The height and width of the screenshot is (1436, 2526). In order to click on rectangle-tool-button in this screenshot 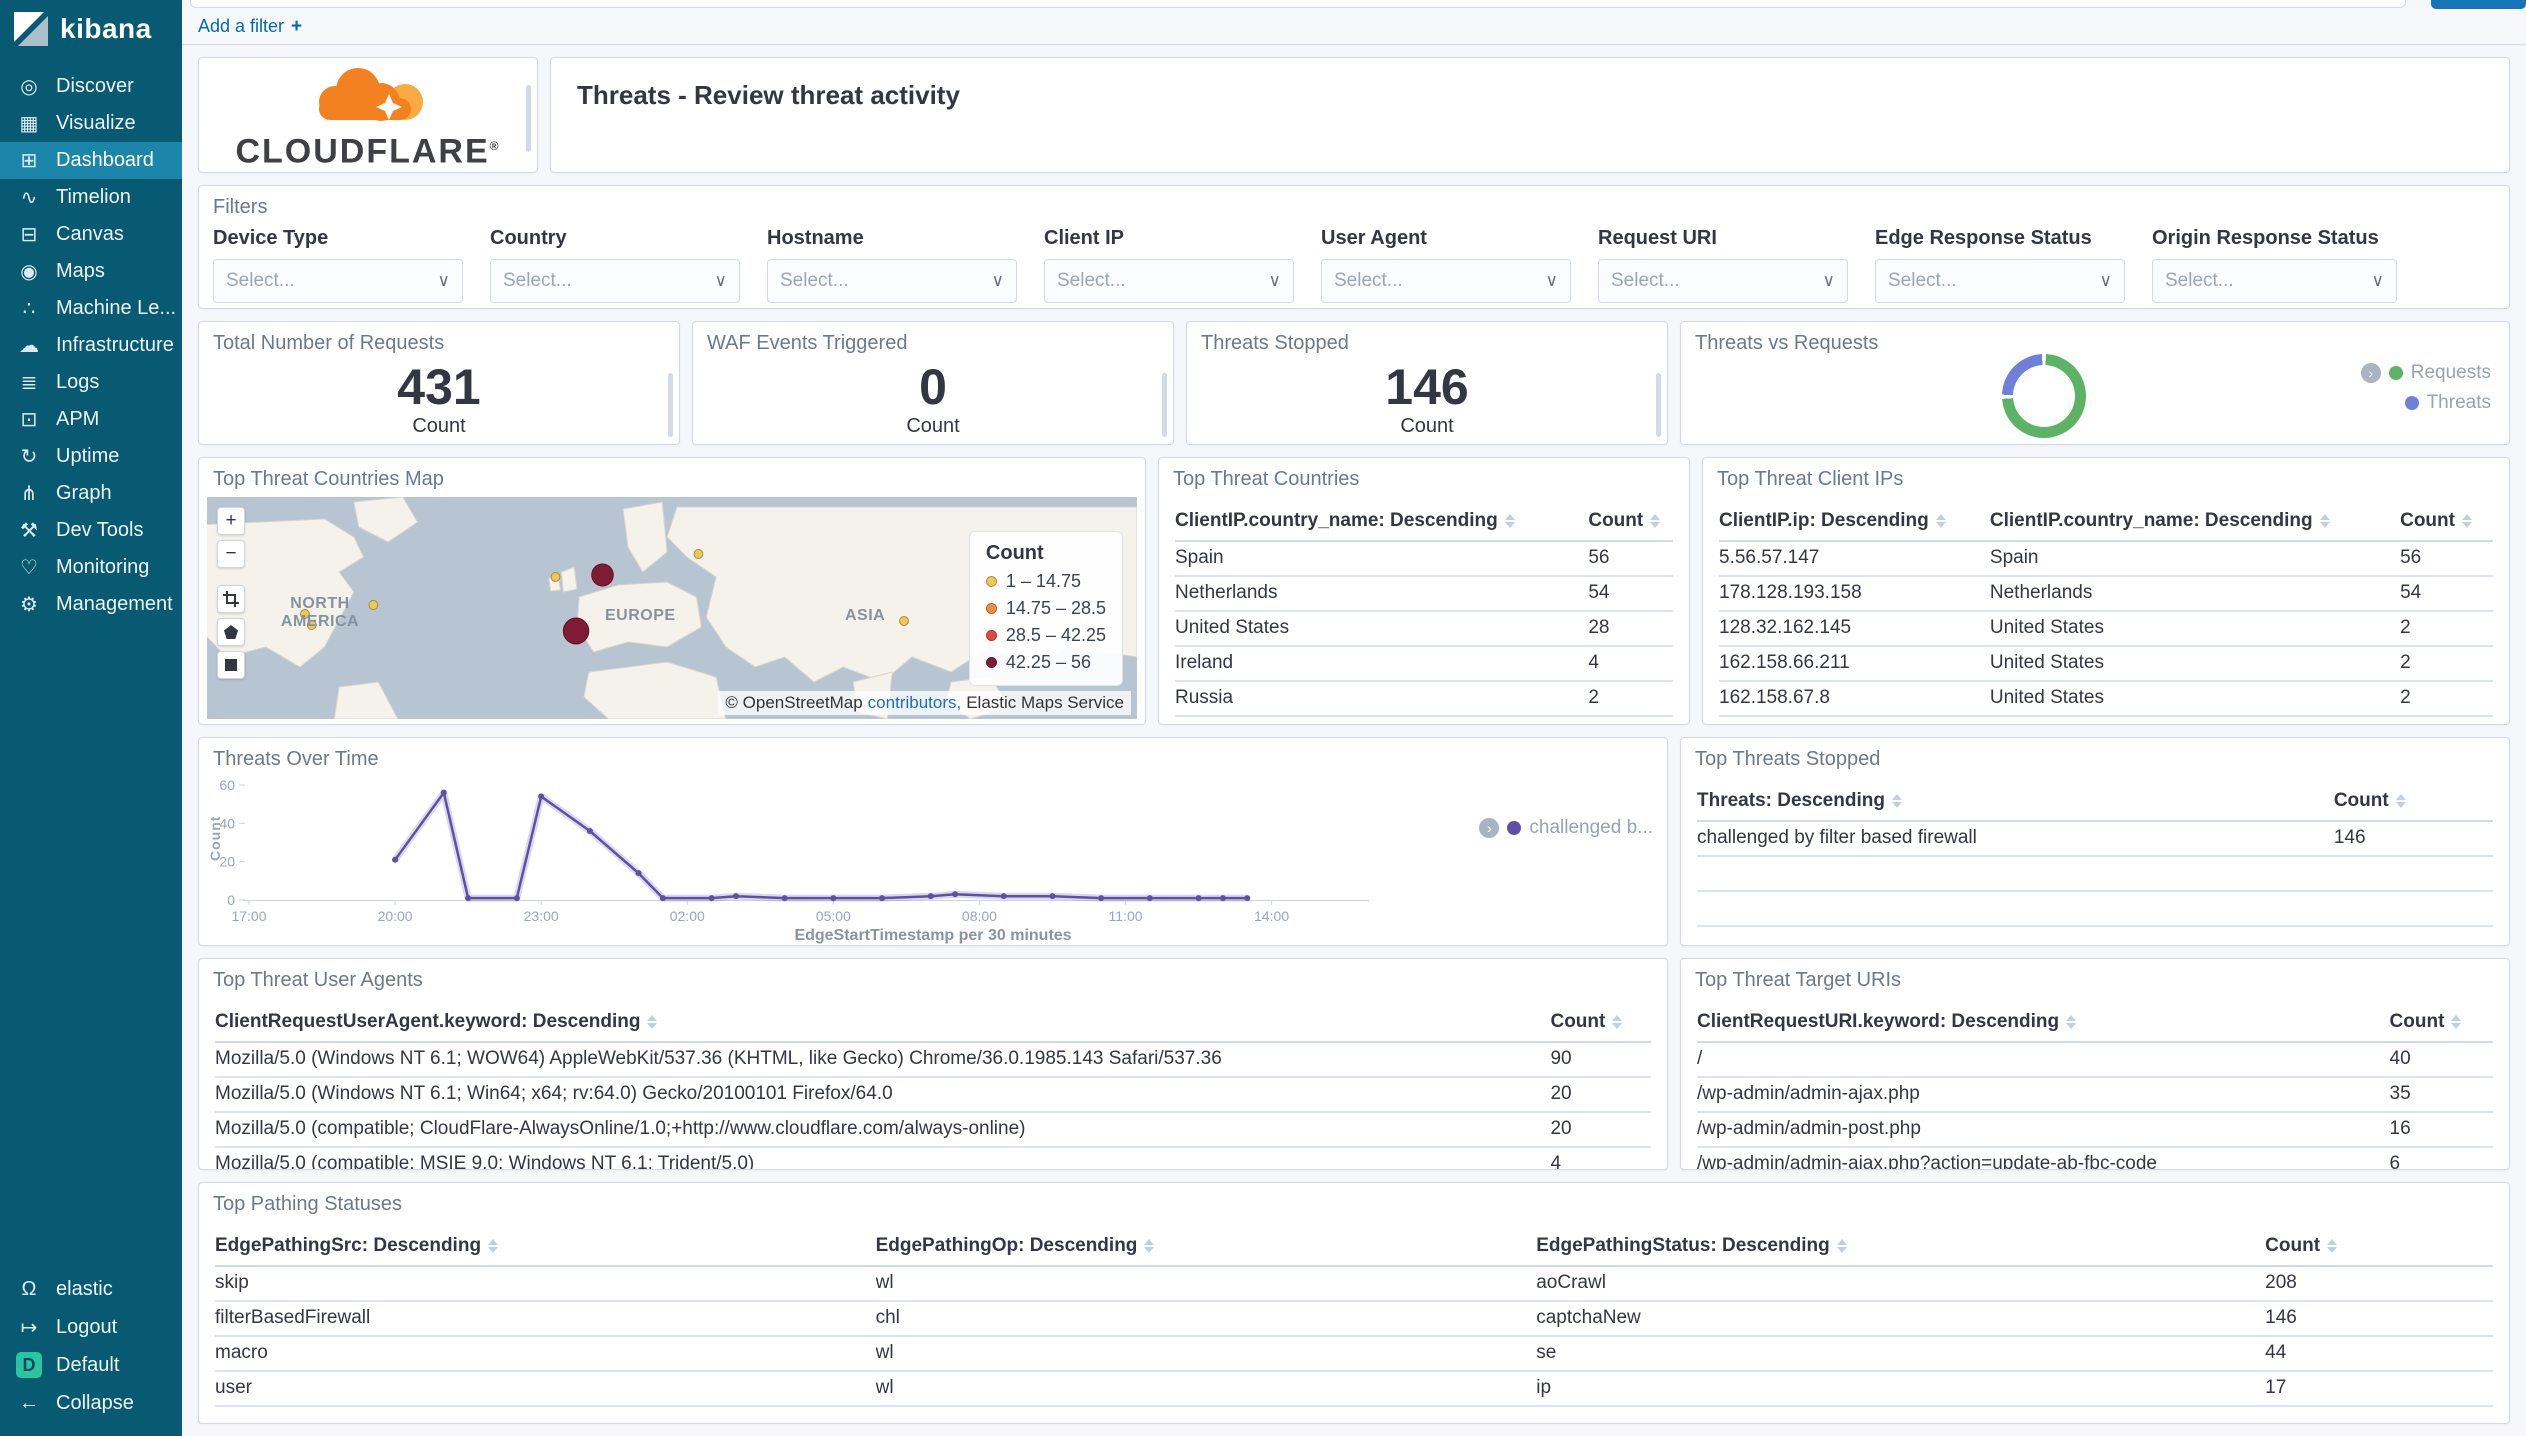, I will do `click(231, 664)`.